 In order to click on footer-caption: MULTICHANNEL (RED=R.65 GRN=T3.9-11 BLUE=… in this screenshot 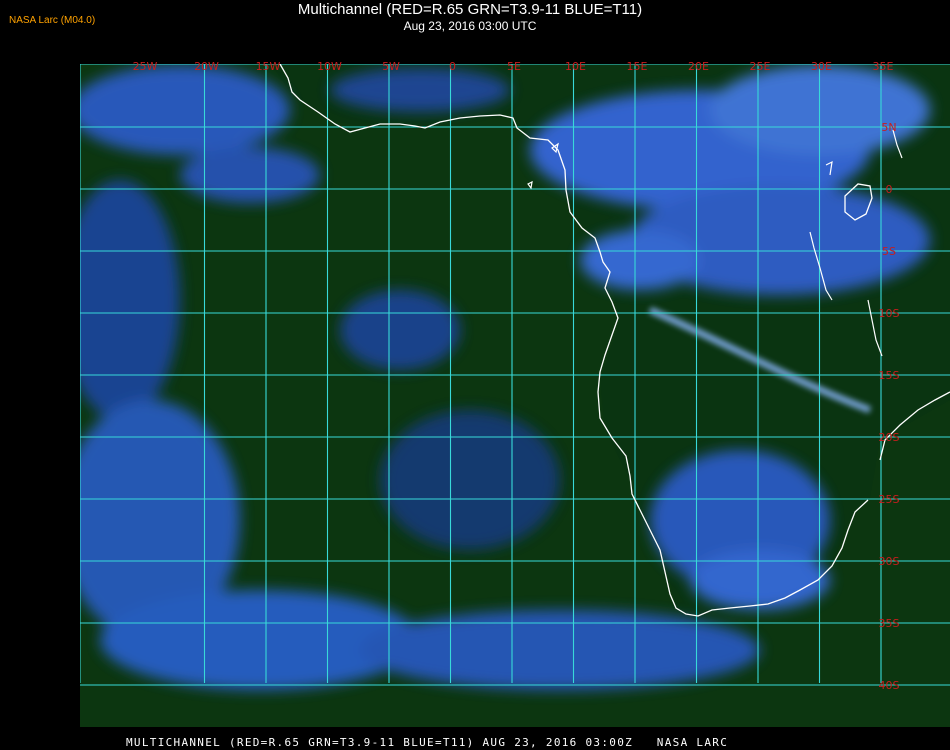, I will do `click(427, 742)`.